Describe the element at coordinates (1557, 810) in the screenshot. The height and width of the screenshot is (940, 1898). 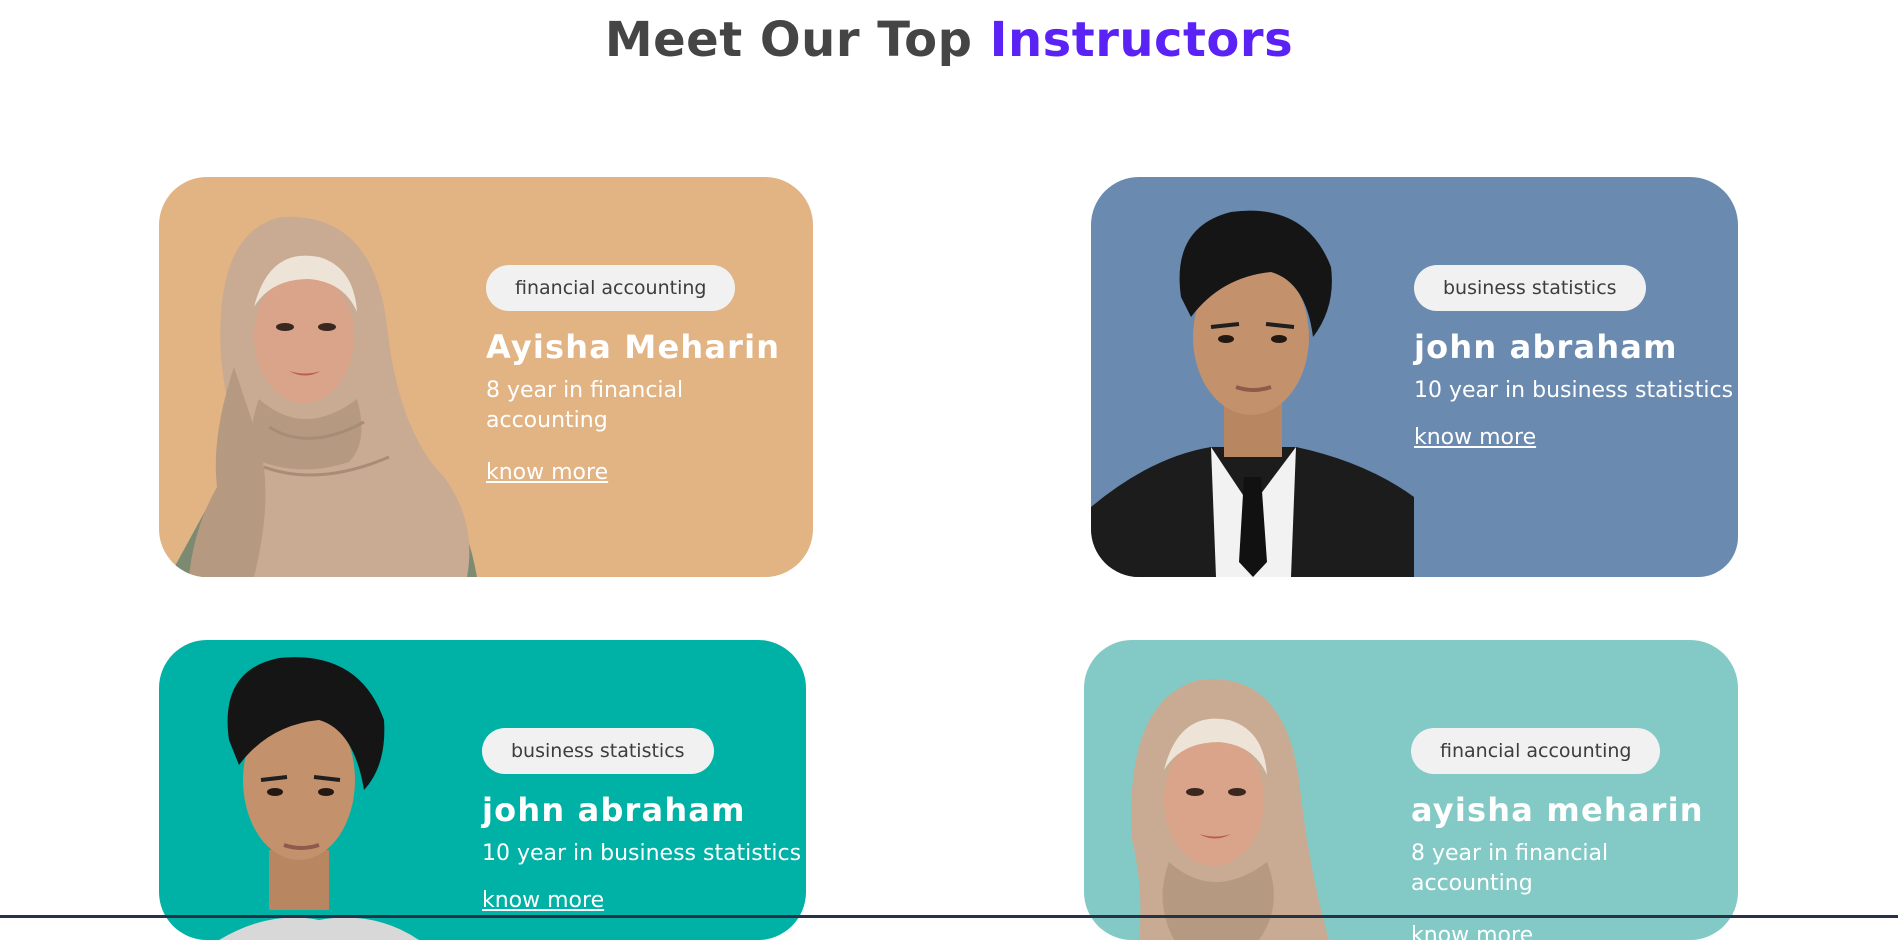
I see `instructor-name: ayisha meharin` at that location.